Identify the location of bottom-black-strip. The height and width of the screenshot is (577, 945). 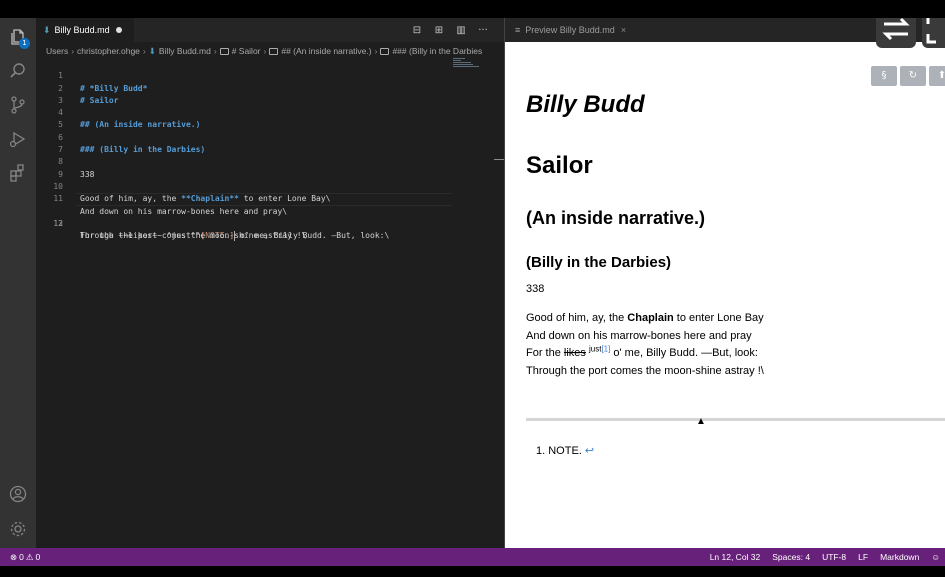
(472, 571).